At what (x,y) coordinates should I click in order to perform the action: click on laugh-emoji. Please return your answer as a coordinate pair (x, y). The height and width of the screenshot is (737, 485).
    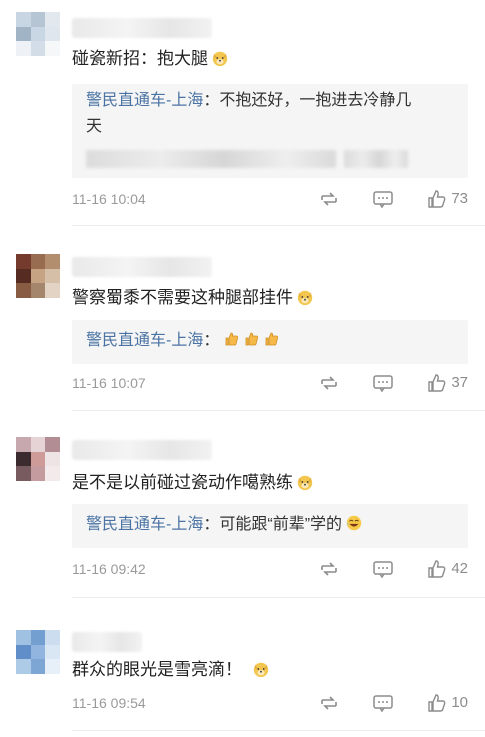
    Looking at the image, I should click on (354, 523).